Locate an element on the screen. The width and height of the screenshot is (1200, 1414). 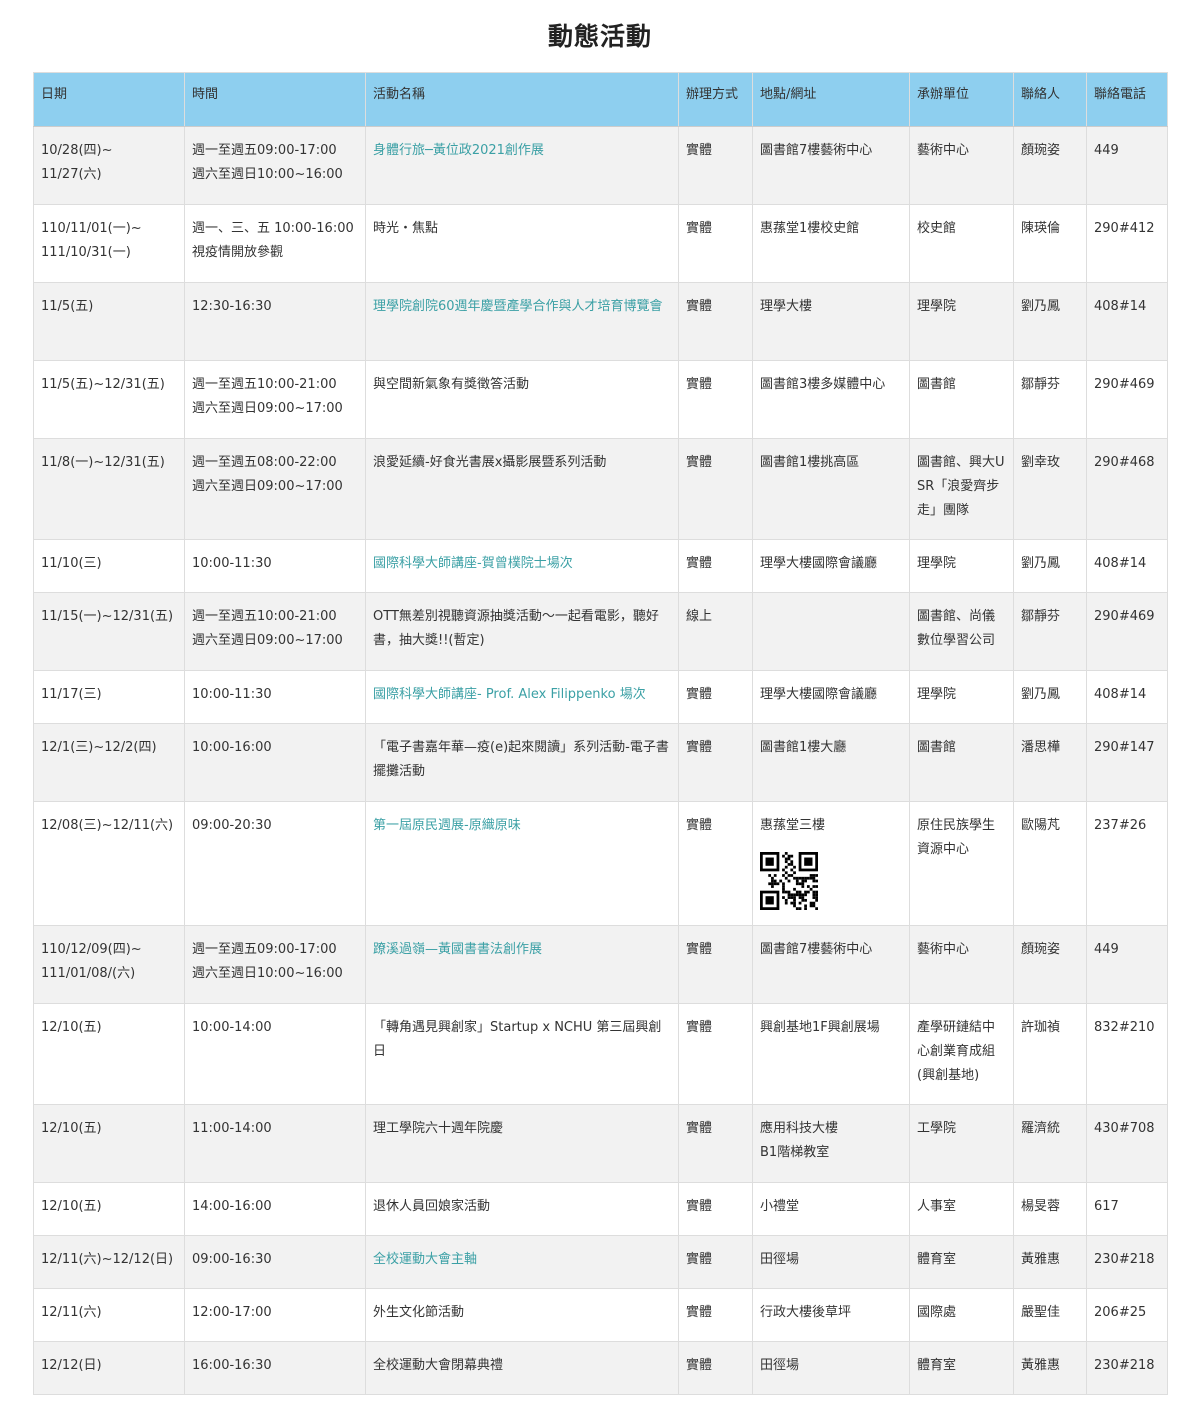
cell-contact: 劉幸玫 is located at coordinates (1050, 489).